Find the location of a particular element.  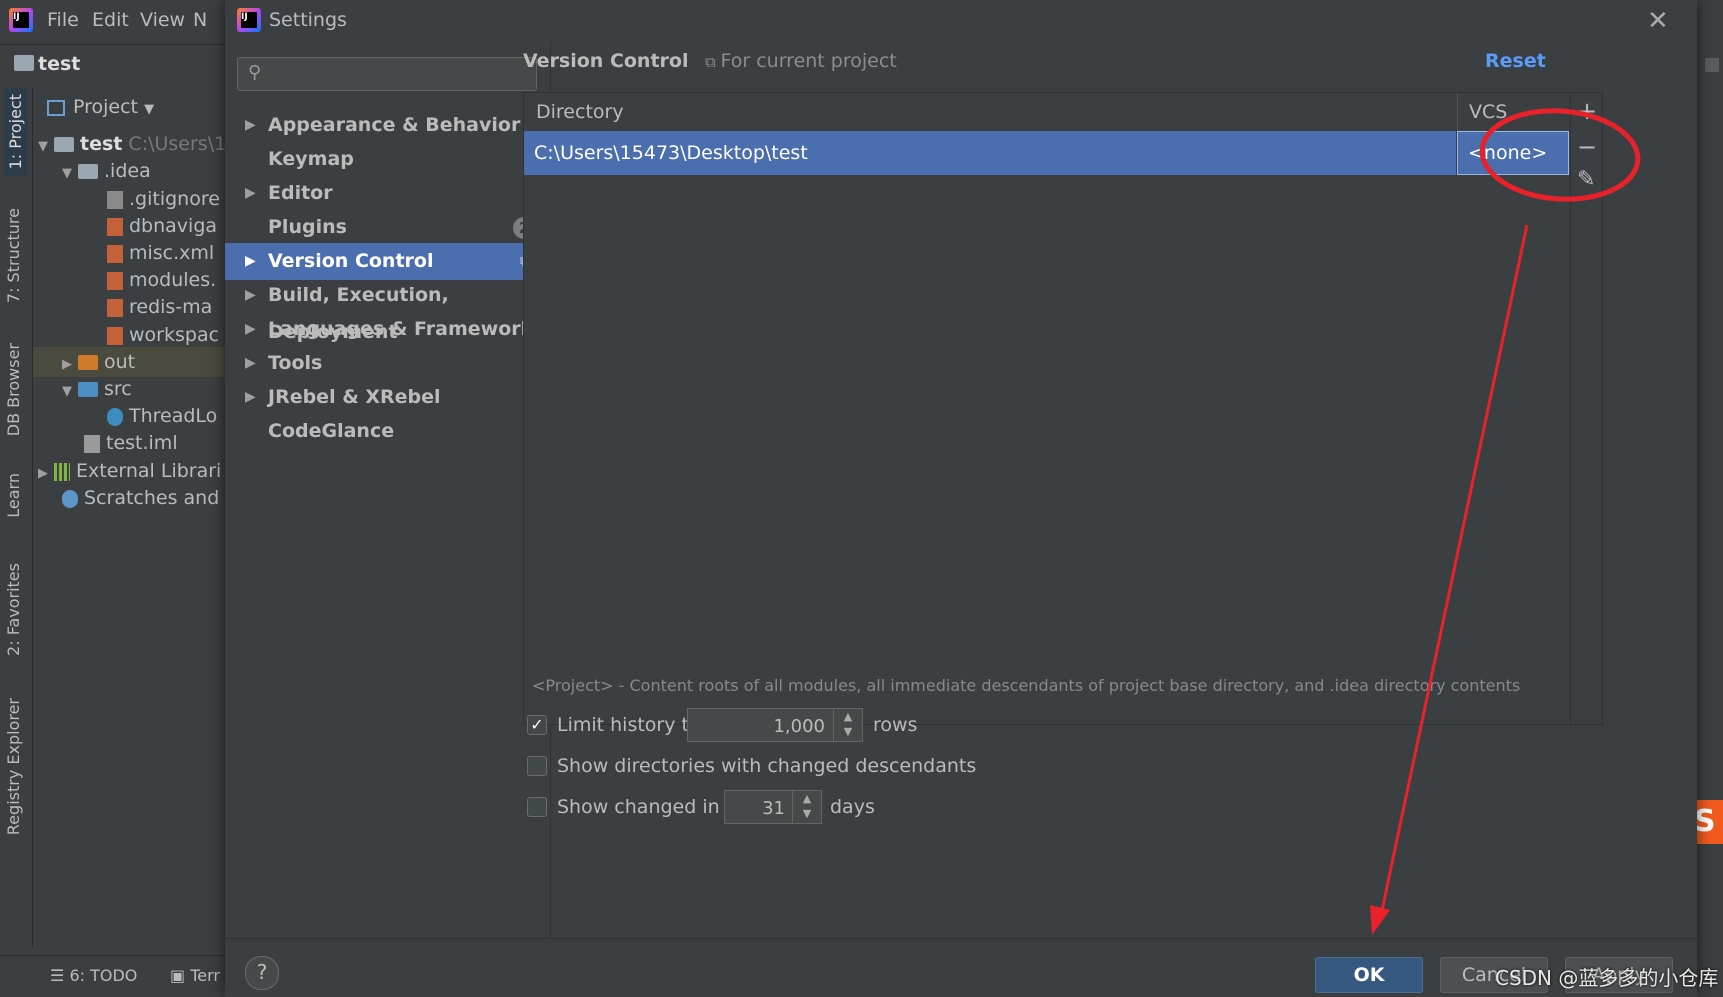

nav-keymap: Keymap is located at coordinates (387, 159).